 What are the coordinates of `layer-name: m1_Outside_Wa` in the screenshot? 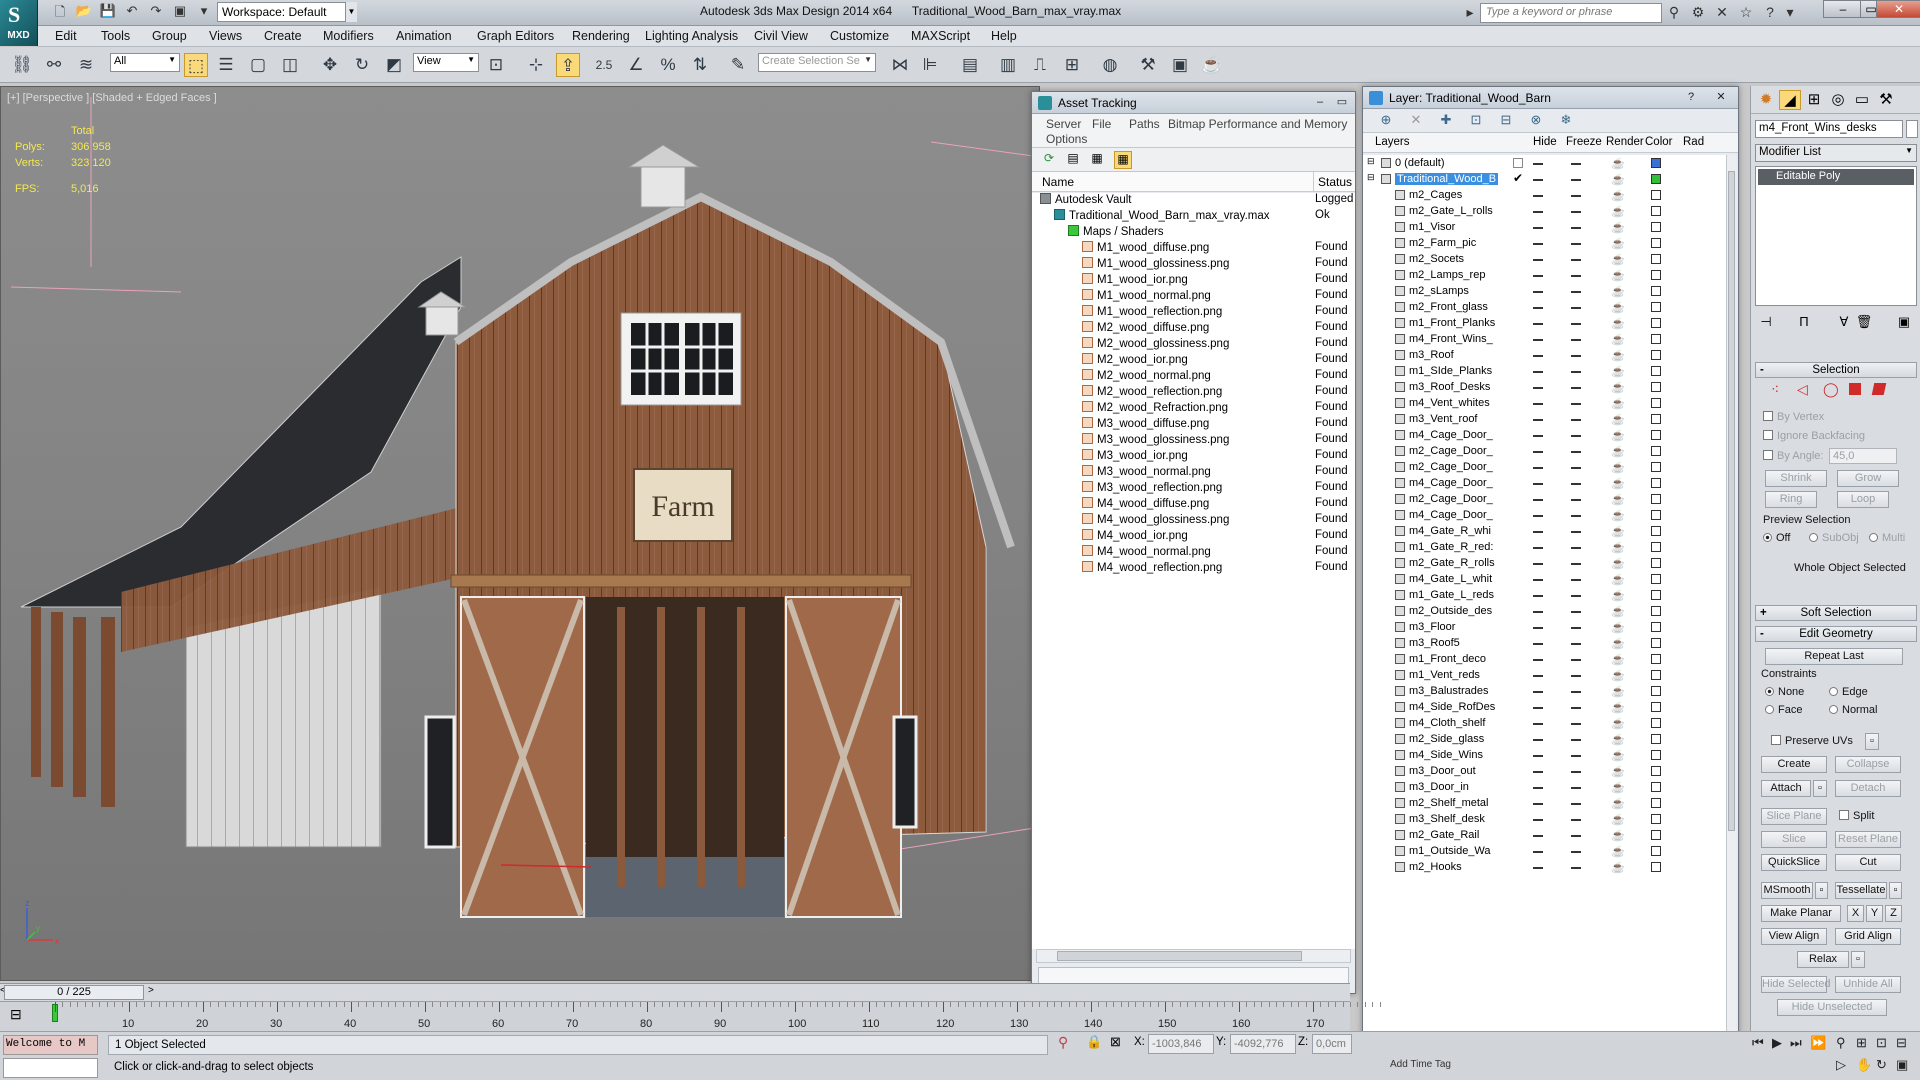 It's located at (1450, 851).